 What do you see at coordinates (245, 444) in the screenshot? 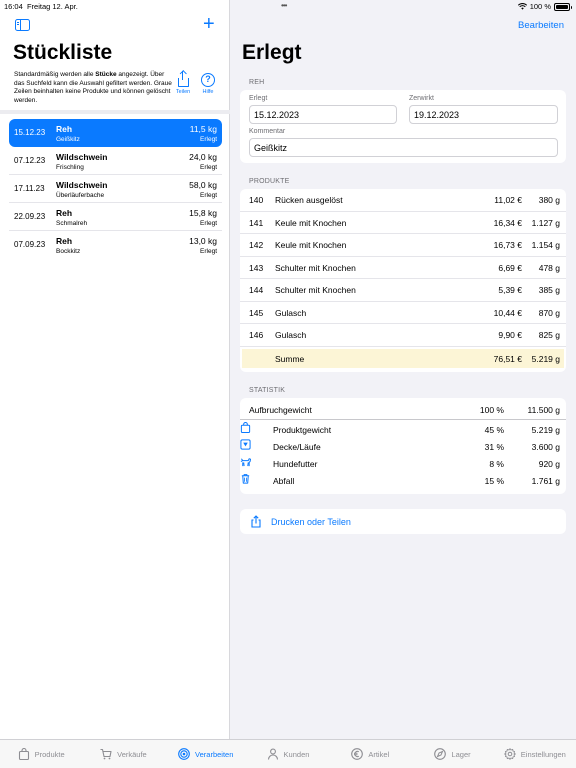
I see `hide-icon` at bounding box center [245, 444].